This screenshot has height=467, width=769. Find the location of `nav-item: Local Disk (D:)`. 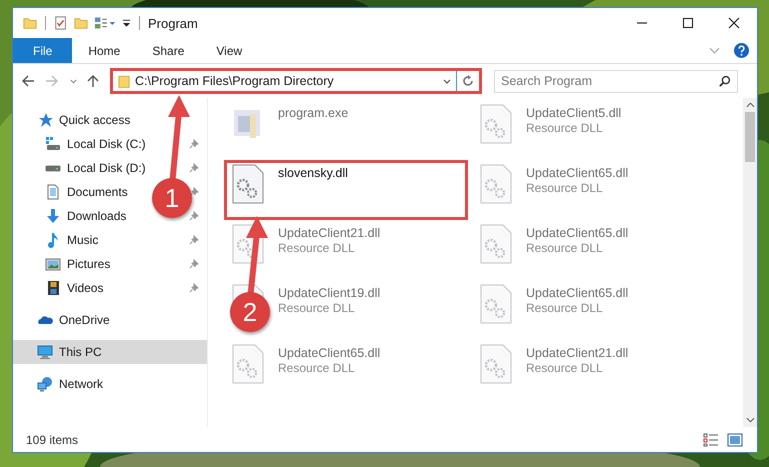

nav-item: Local Disk (D:) is located at coordinates (106, 168).